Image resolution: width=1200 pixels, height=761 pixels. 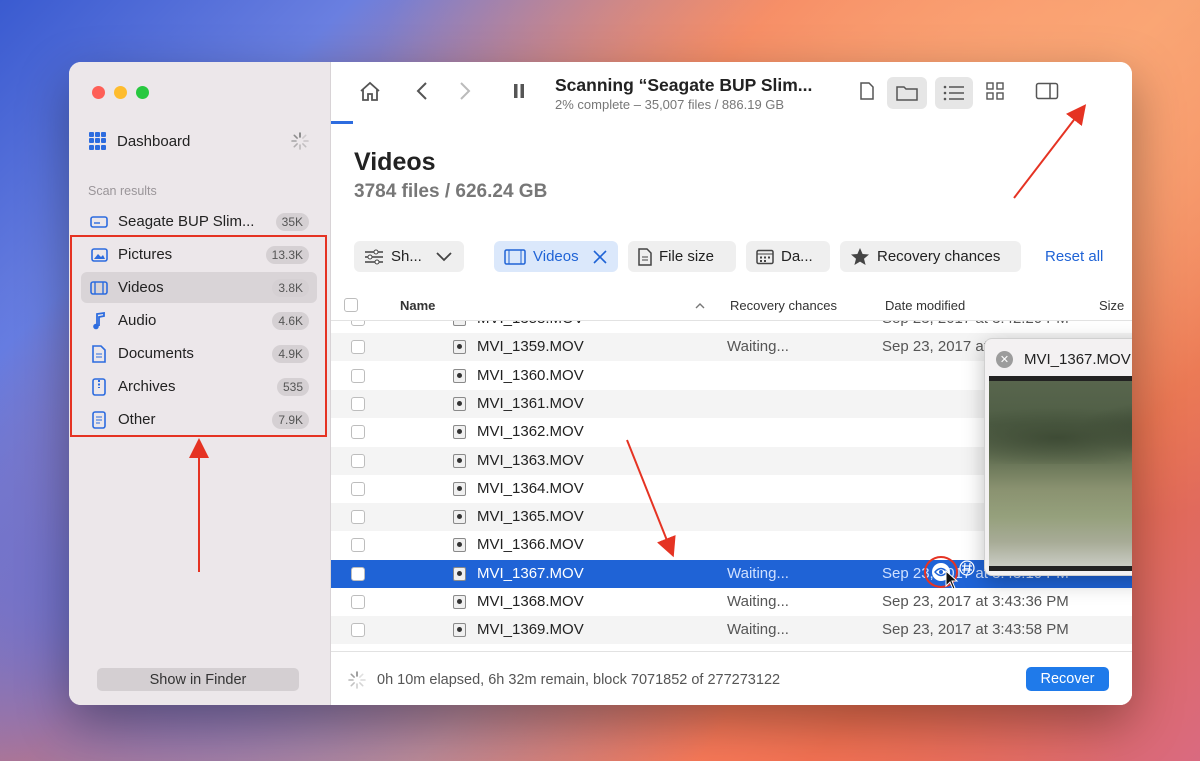 What do you see at coordinates (867, 91) in the screenshot?
I see `file-view-button` at bounding box center [867, 91].